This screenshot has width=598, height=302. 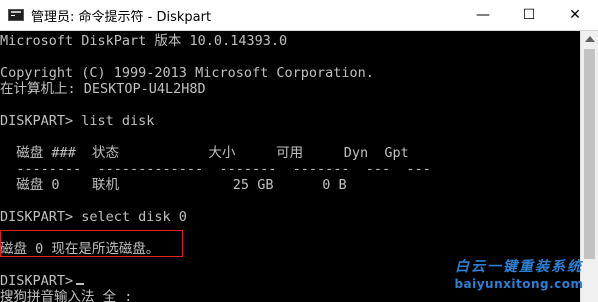 I want to click on highlight-box, so click(x=91, y=243).